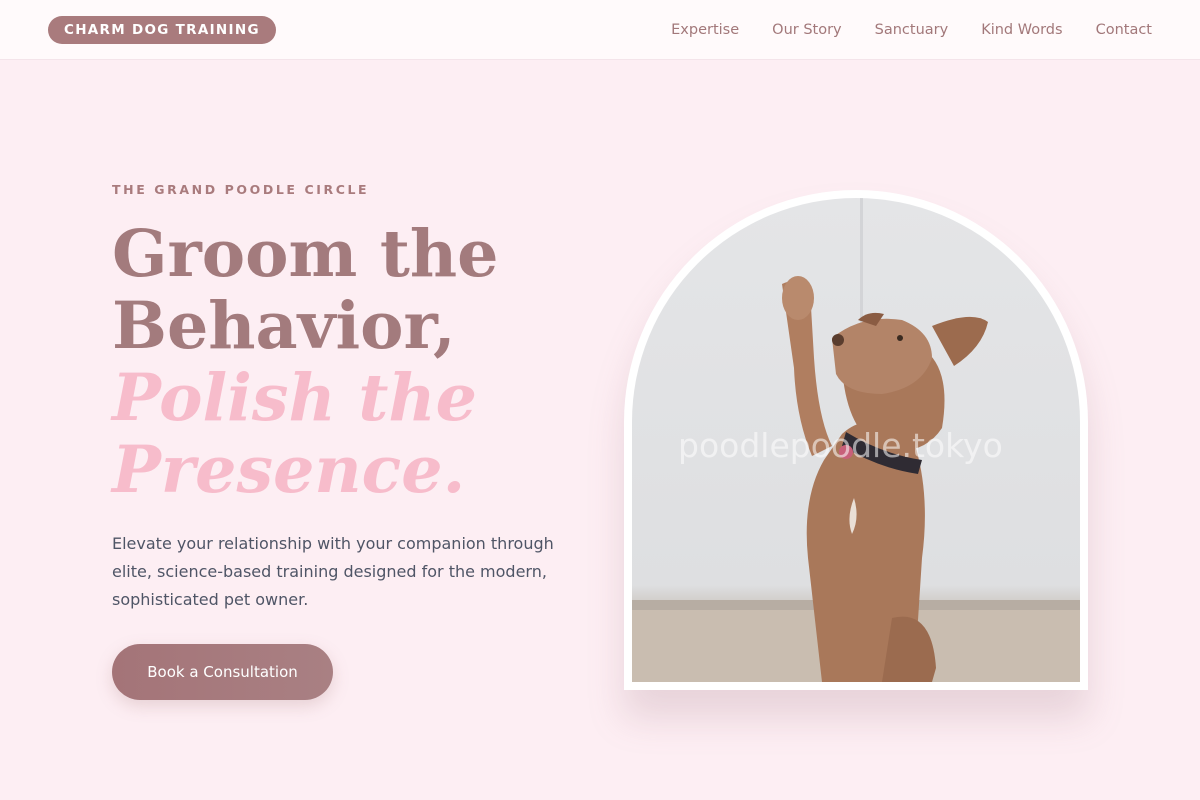 The image size is (1200, 800). What do you see at coordinates (284, 326) in the screenshot?
I see `headline-line-2: Behavior,` at bounding box center [284, 326].